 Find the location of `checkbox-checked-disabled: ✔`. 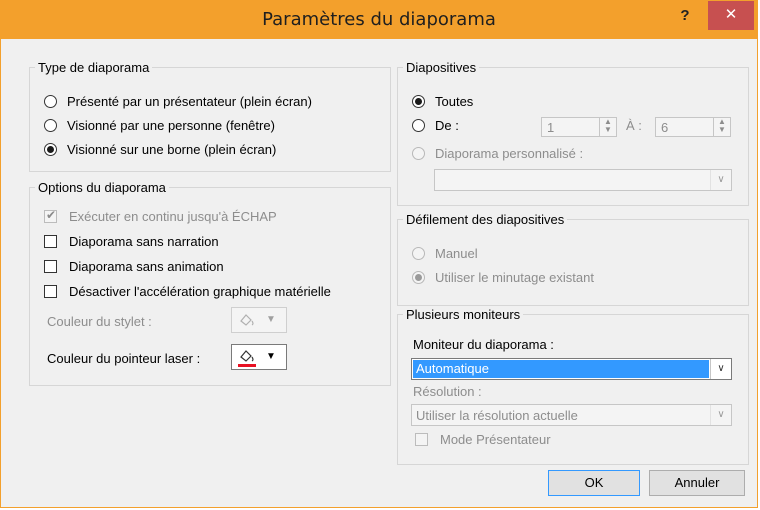

checkbox-checked-disabled: ✔ is located at coordinates (50, 215).